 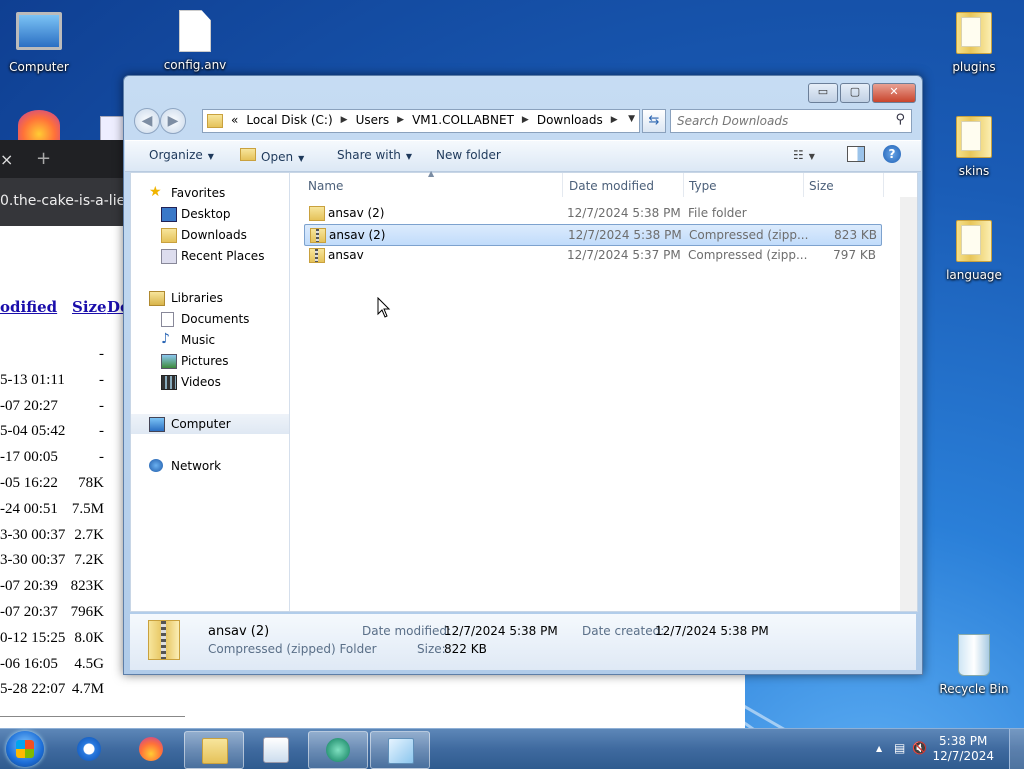 I want to click on search-box: ⚲, so click(x=791, y=121).